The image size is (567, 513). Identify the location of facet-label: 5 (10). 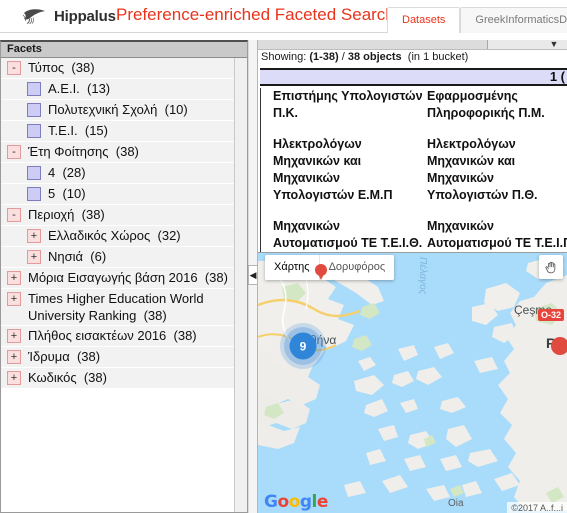
(69, 193).